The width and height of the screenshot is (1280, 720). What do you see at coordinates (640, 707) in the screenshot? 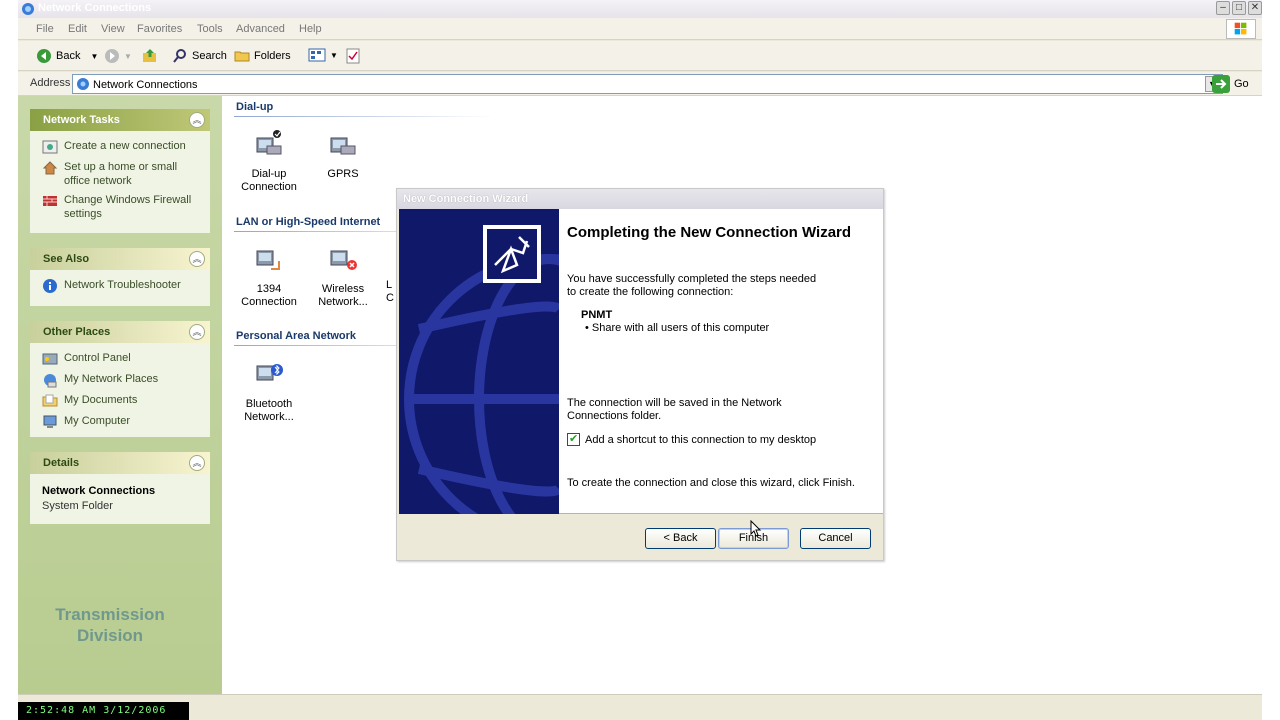
I see `status-bar` at bounding box center [640, 707].